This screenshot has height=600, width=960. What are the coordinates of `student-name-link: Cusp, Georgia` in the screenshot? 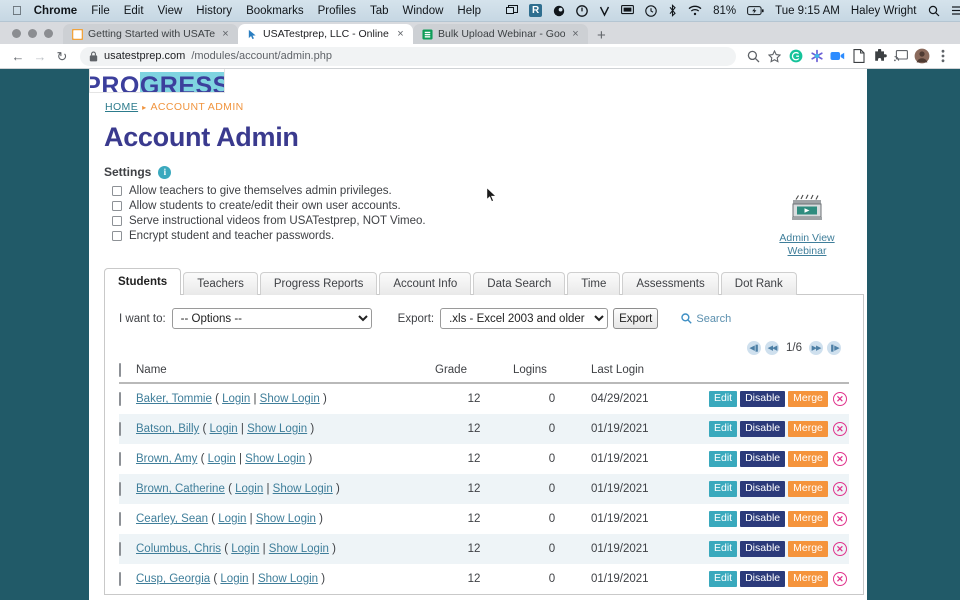 It's located at (173, 579).